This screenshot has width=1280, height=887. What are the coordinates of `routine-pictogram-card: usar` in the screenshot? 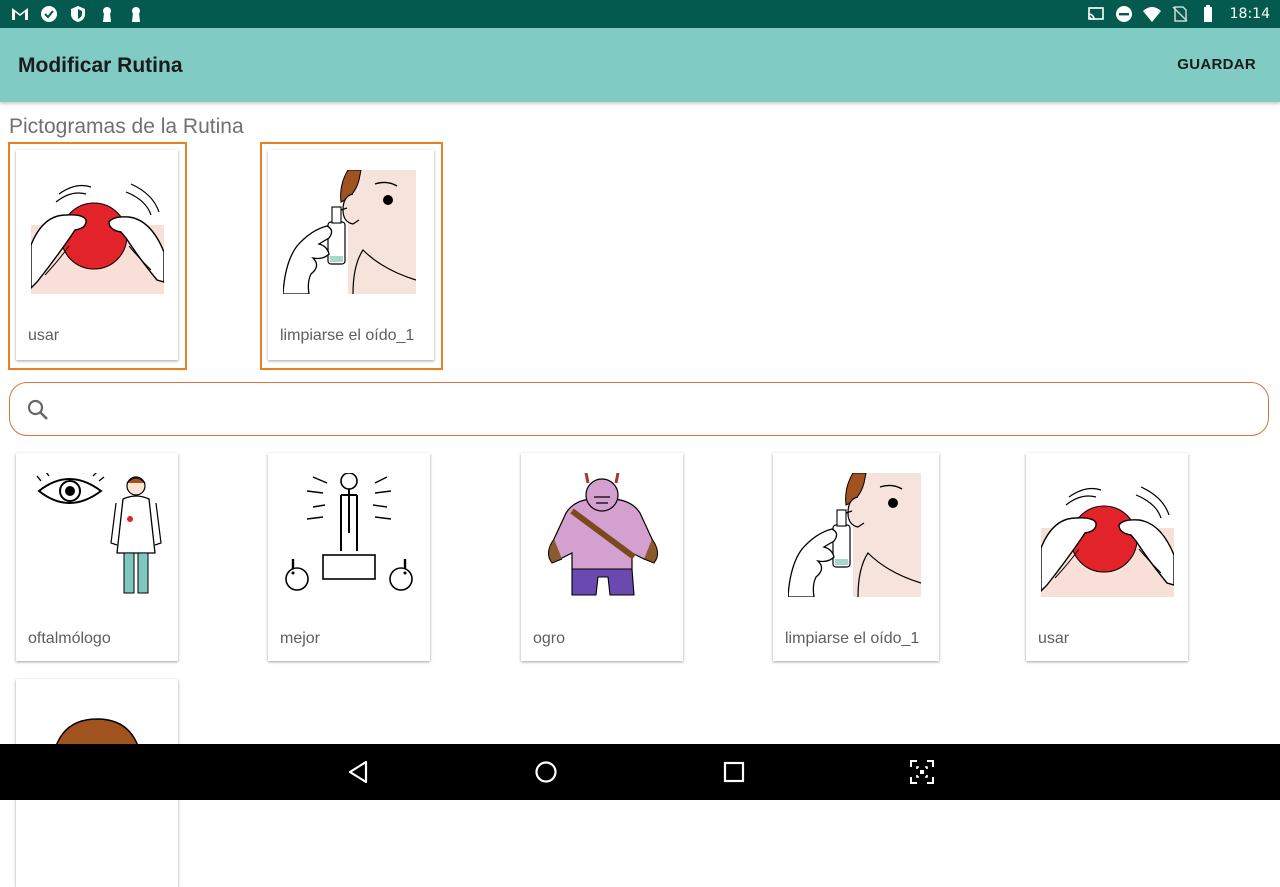 It's located at (97, 255).